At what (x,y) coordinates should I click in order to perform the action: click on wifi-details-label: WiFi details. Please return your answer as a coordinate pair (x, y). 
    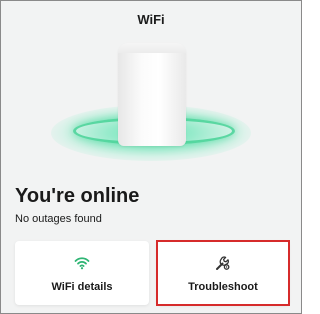
    Looking at the image, I should click on (82, 287).